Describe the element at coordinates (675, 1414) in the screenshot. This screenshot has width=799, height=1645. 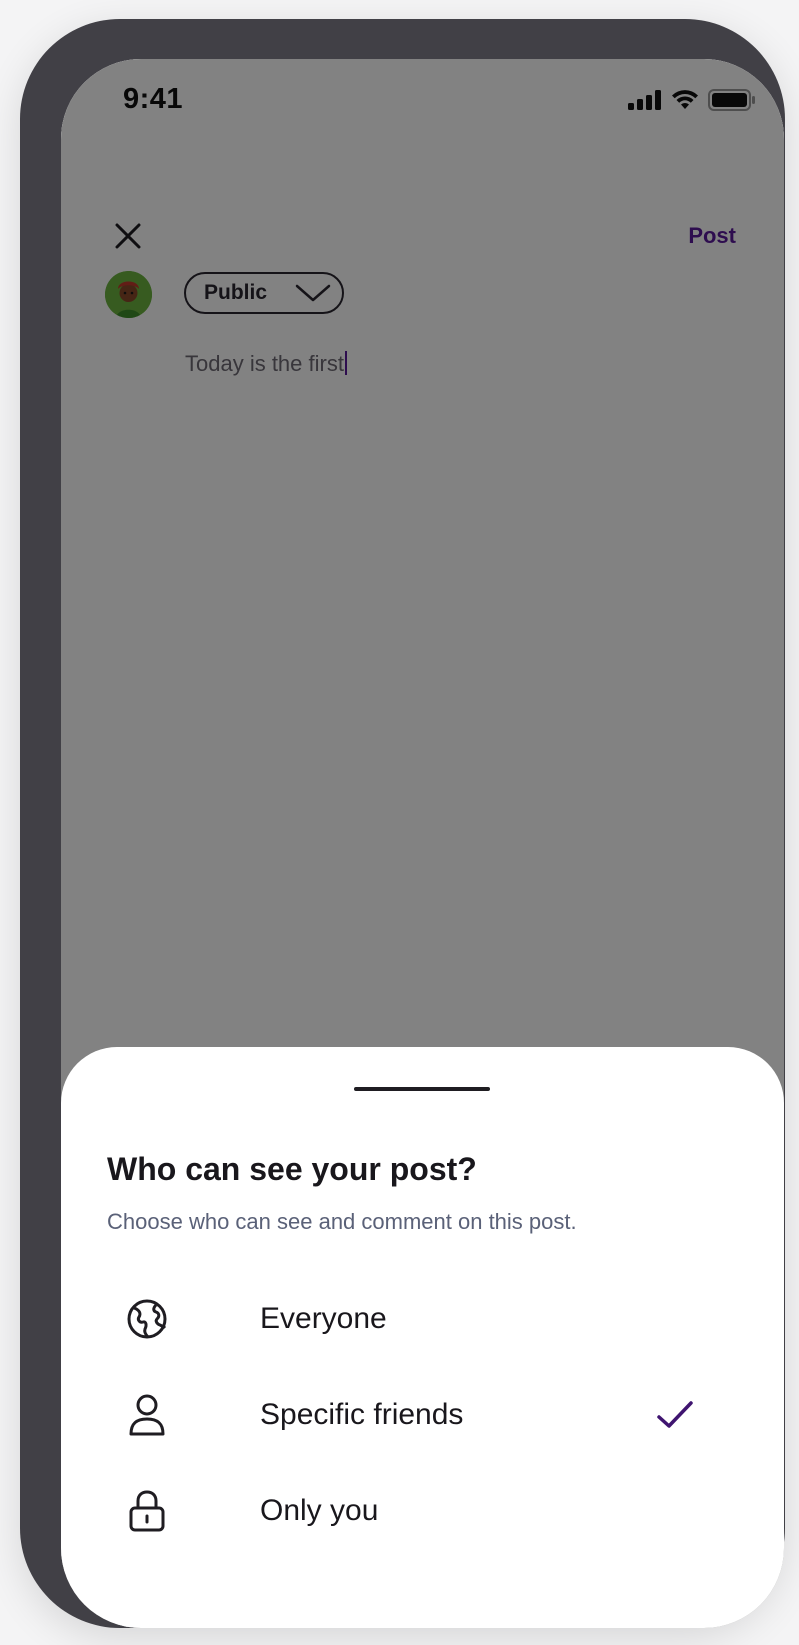
I see `checkmark-icon` at that location.